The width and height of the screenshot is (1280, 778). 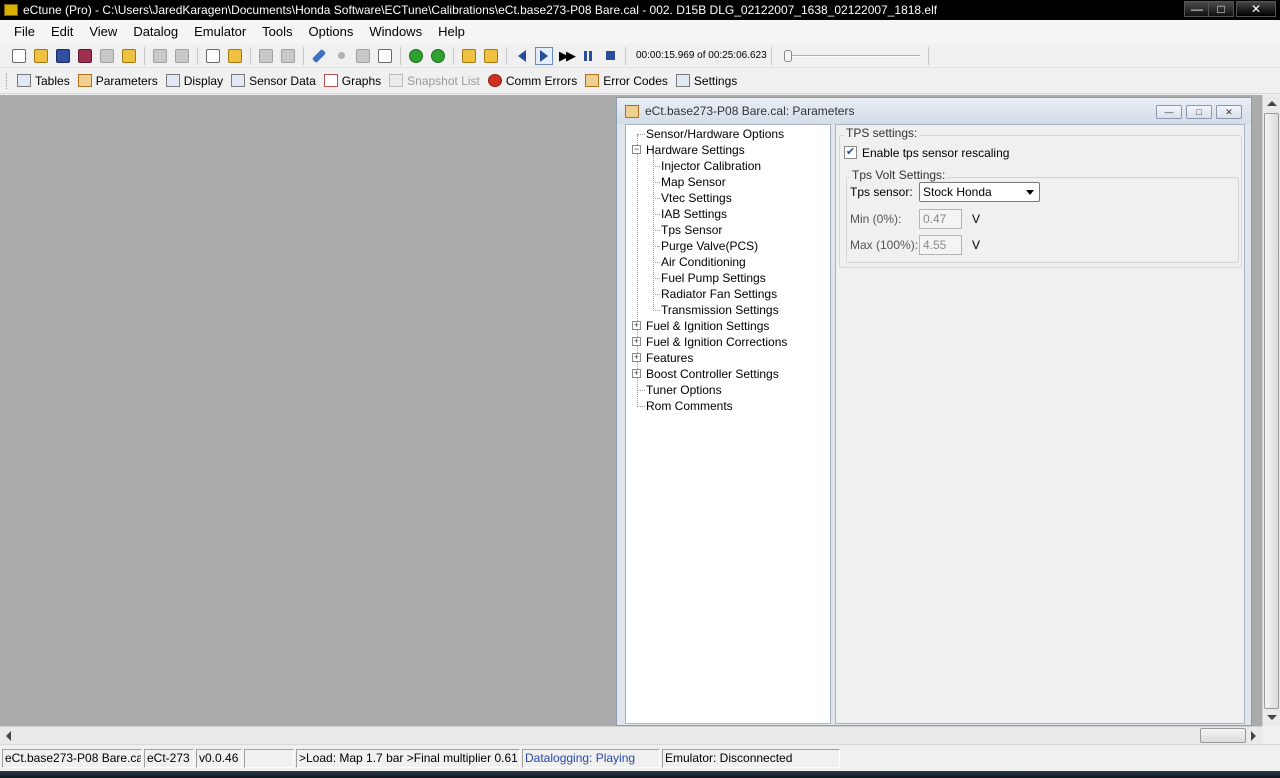 What do you see at coordinates (19, 56) in the screenshot?
I see `new-file-button` at bounding box center [19, 56].